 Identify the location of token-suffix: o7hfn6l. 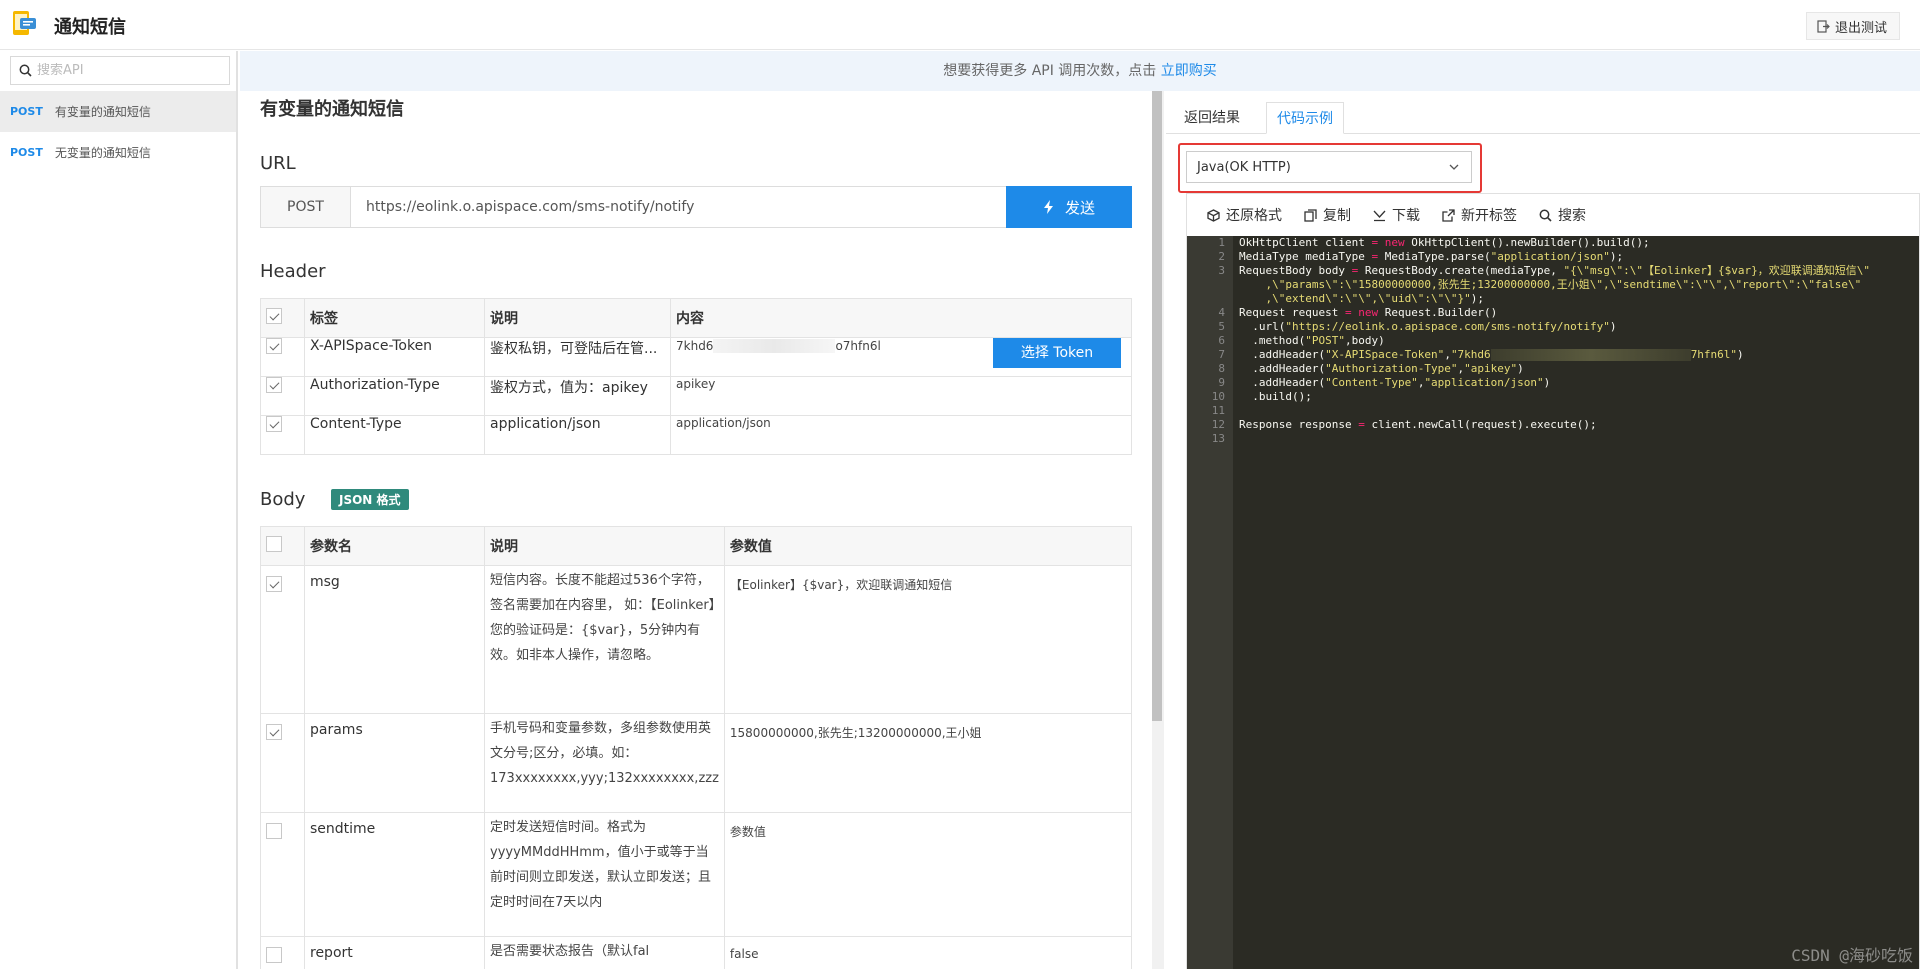
(858, 346).